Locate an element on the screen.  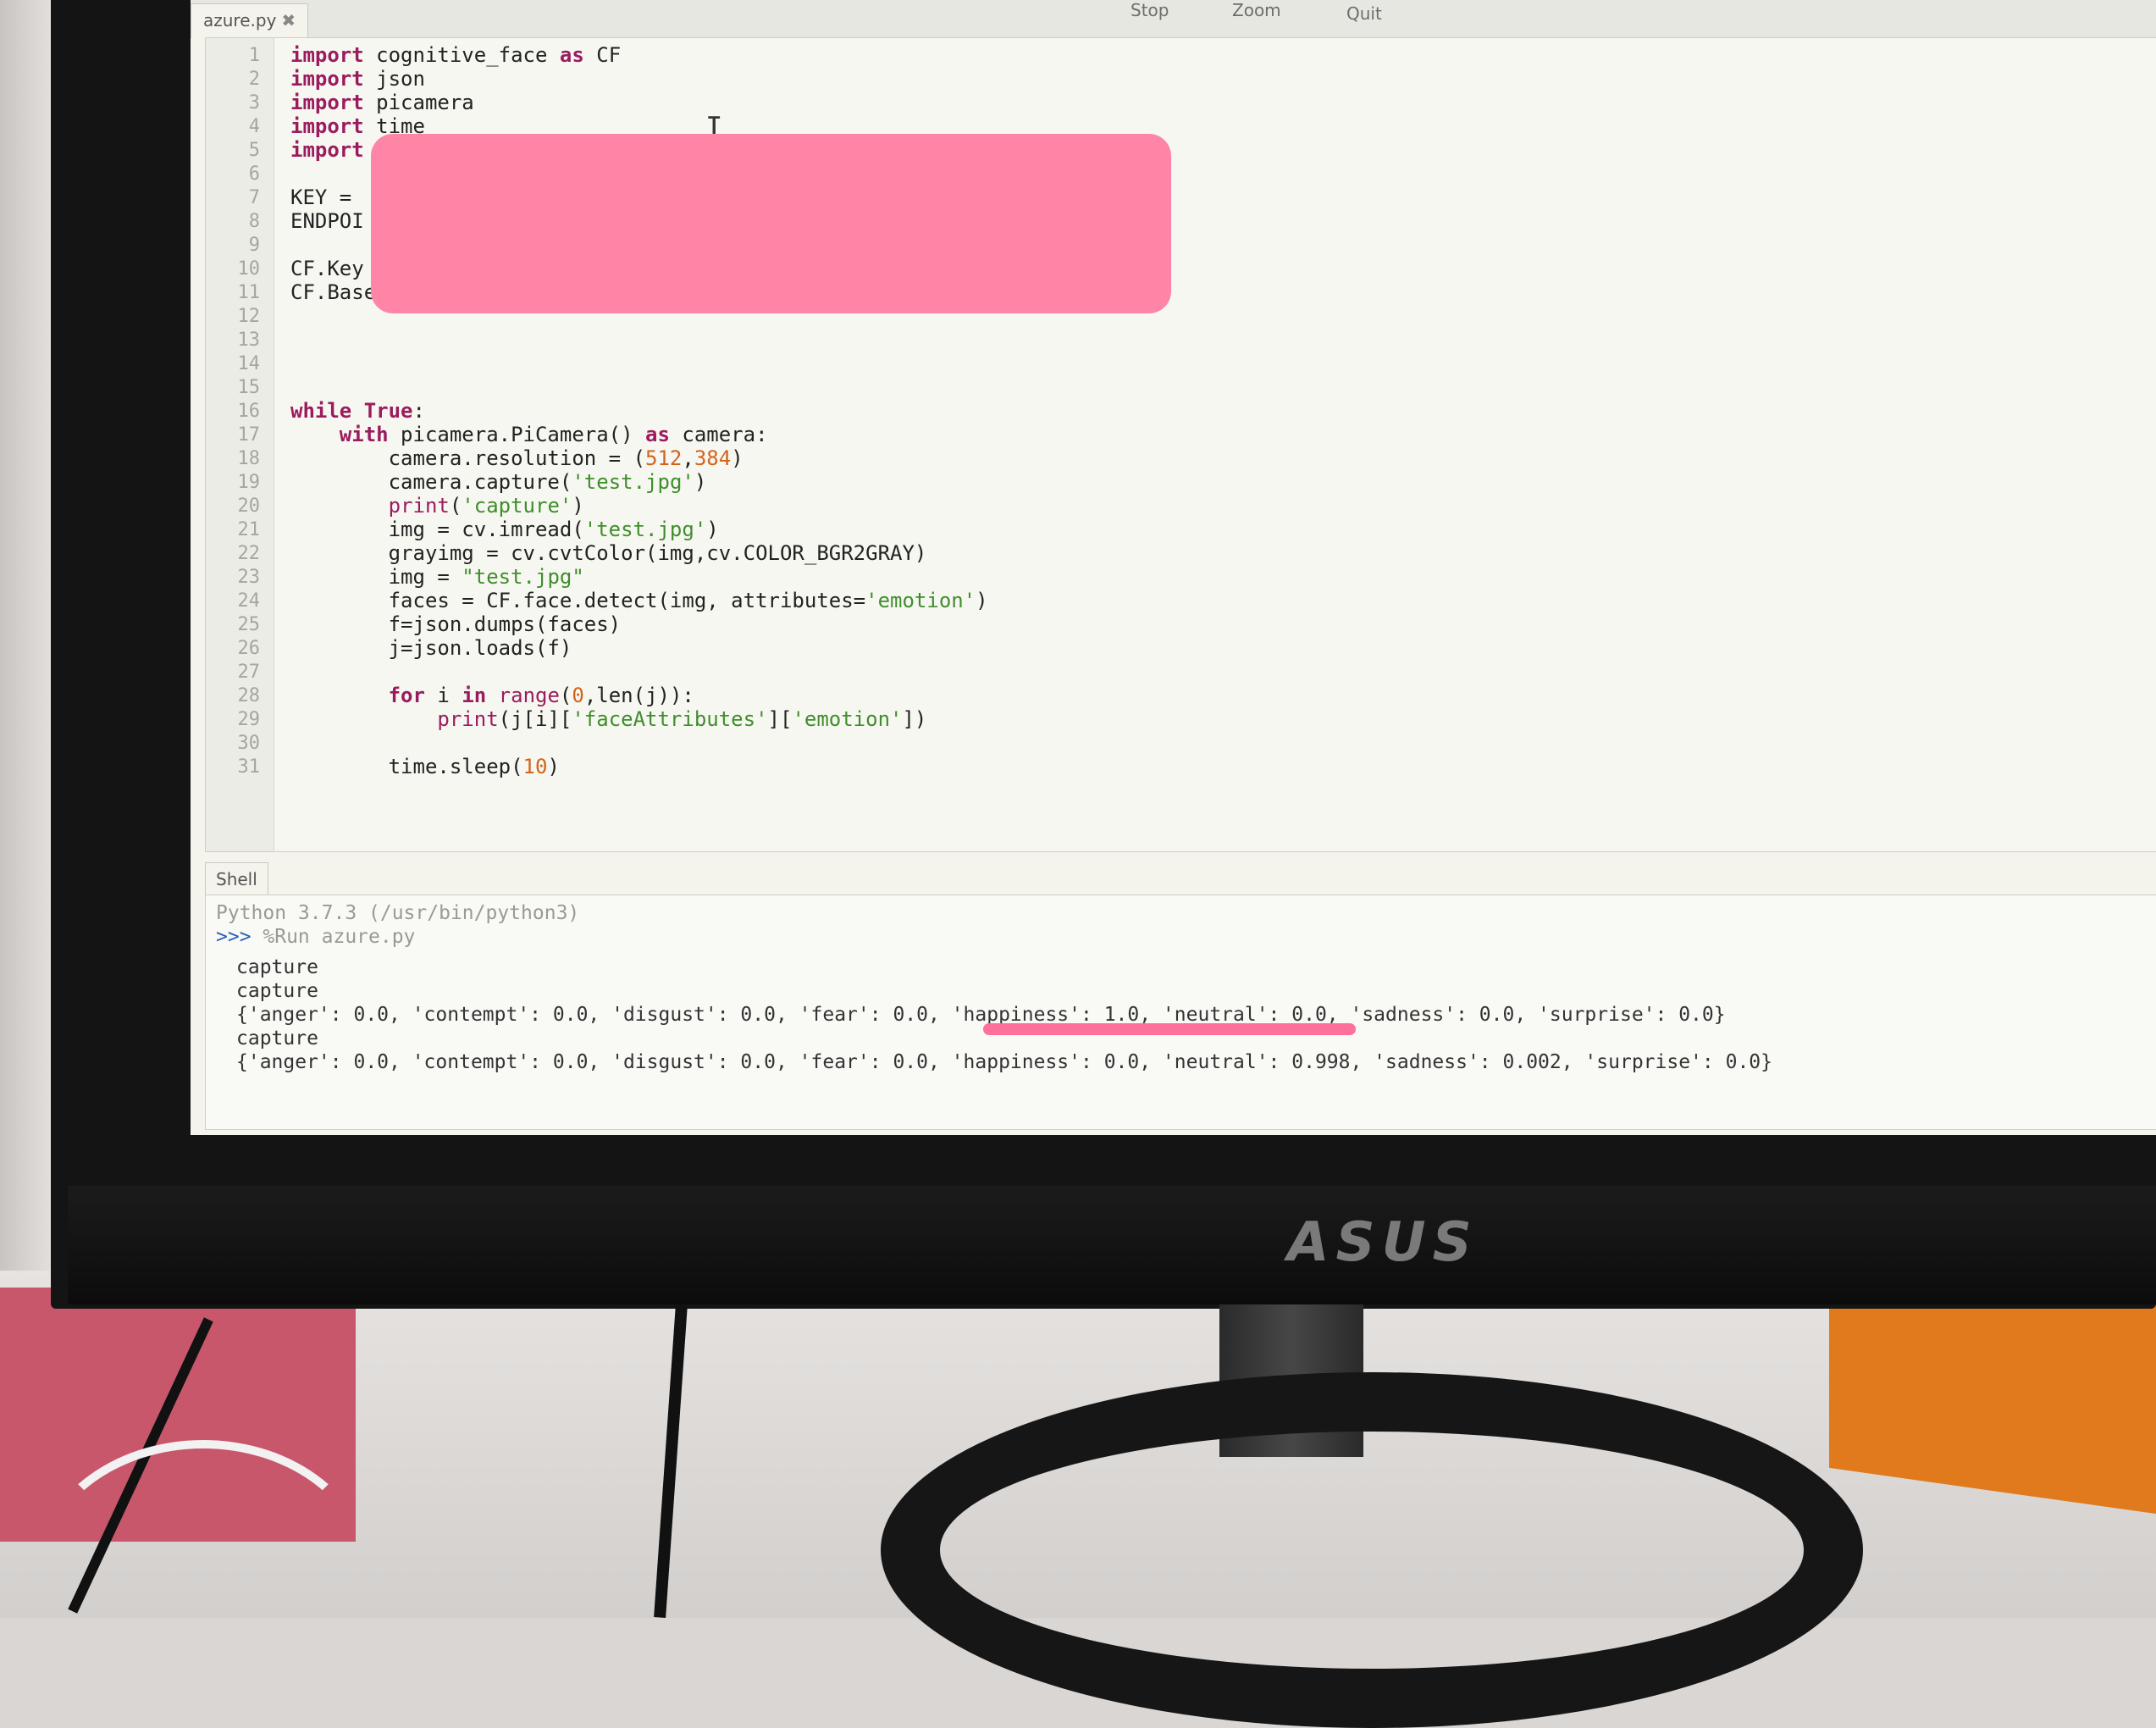
line-number: 18 is located at coordinates (249, 459).